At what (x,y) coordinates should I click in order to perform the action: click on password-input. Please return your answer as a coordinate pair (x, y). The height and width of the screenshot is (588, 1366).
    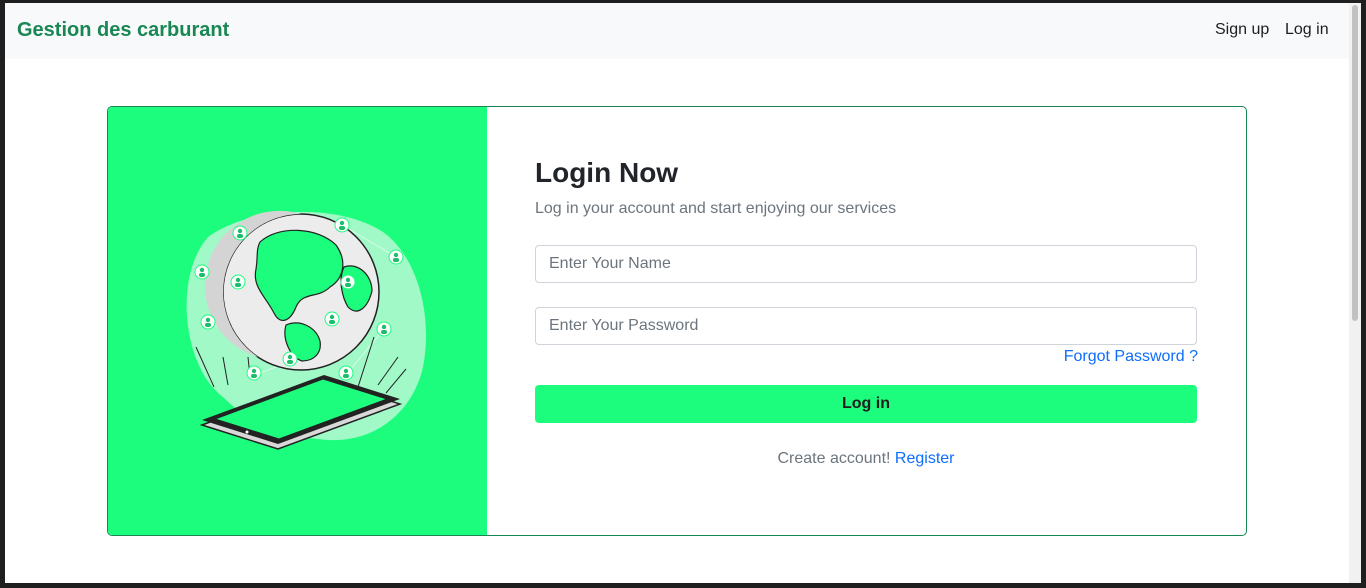
    Looking at the image, I should click on (866, 326).